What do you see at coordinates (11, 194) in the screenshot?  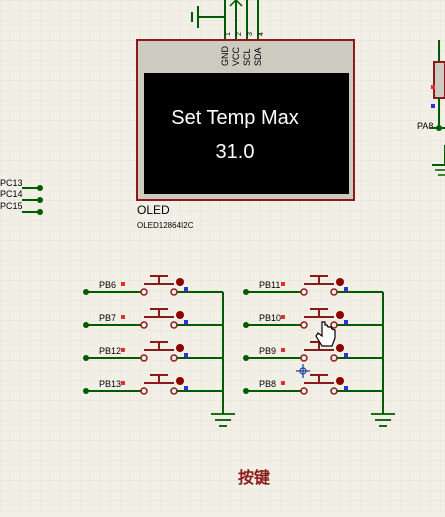 I see `net-label-pc14: PC14` at bounding box center [11, 194].